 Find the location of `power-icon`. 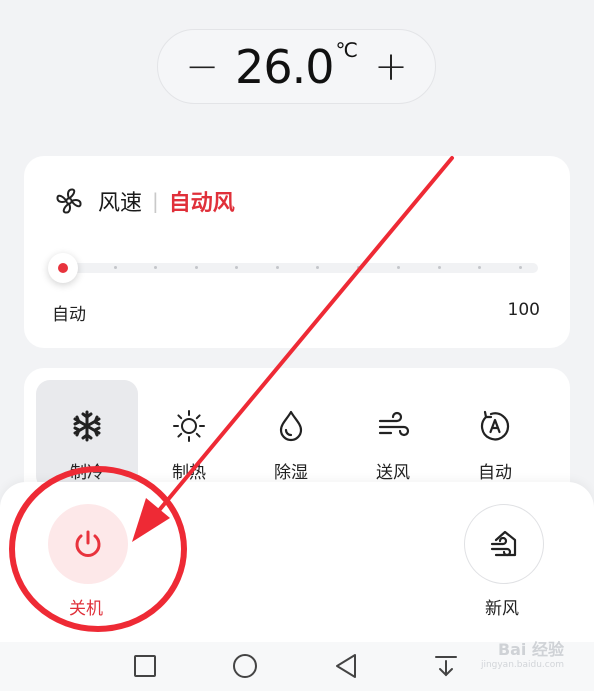

power-icon is located at coordinates (88, 543).